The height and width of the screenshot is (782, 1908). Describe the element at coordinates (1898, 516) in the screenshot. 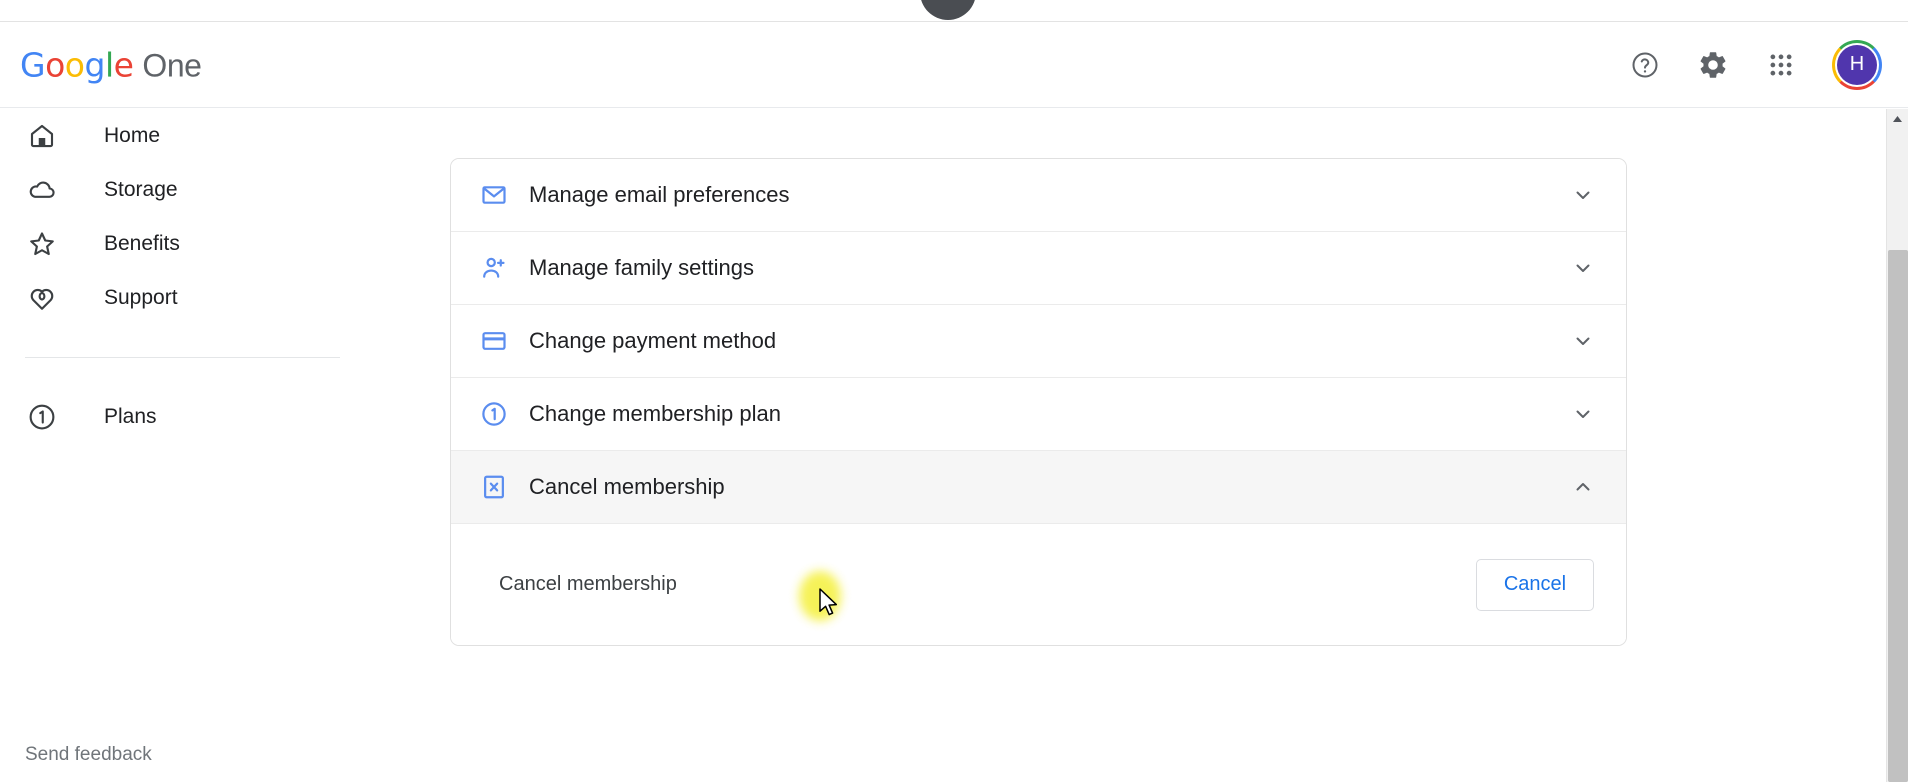

I see `scrollbar-thumb` at that location.